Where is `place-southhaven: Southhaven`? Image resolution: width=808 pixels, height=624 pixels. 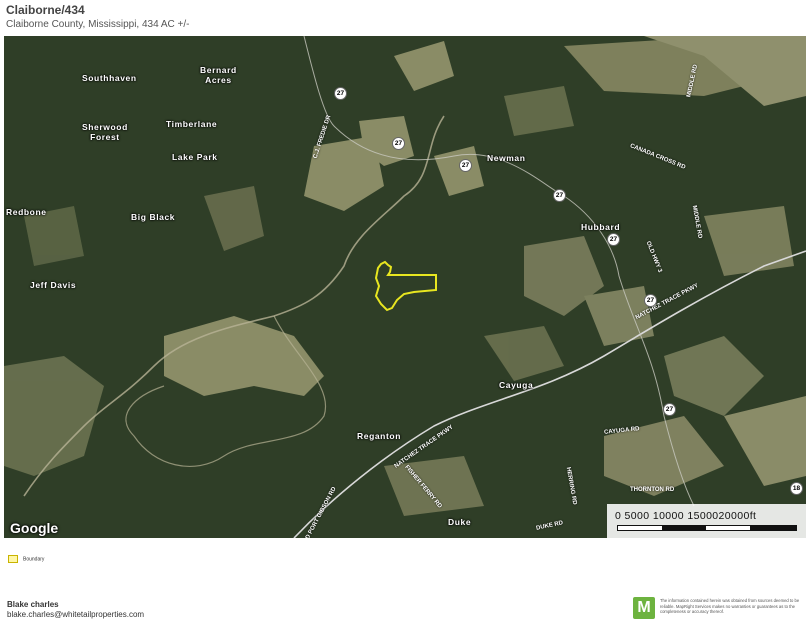 place-southhaven: Southhaven is located at coordinates (109, 78).